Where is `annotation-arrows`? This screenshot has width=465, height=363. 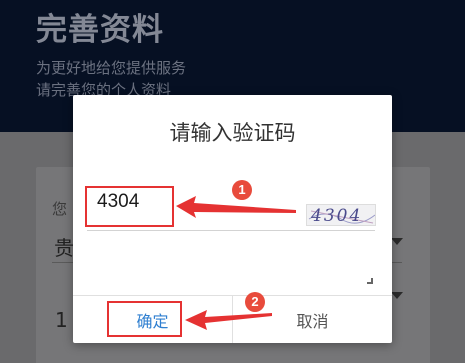 annotation-arrows is located at coordinates (236, 263).